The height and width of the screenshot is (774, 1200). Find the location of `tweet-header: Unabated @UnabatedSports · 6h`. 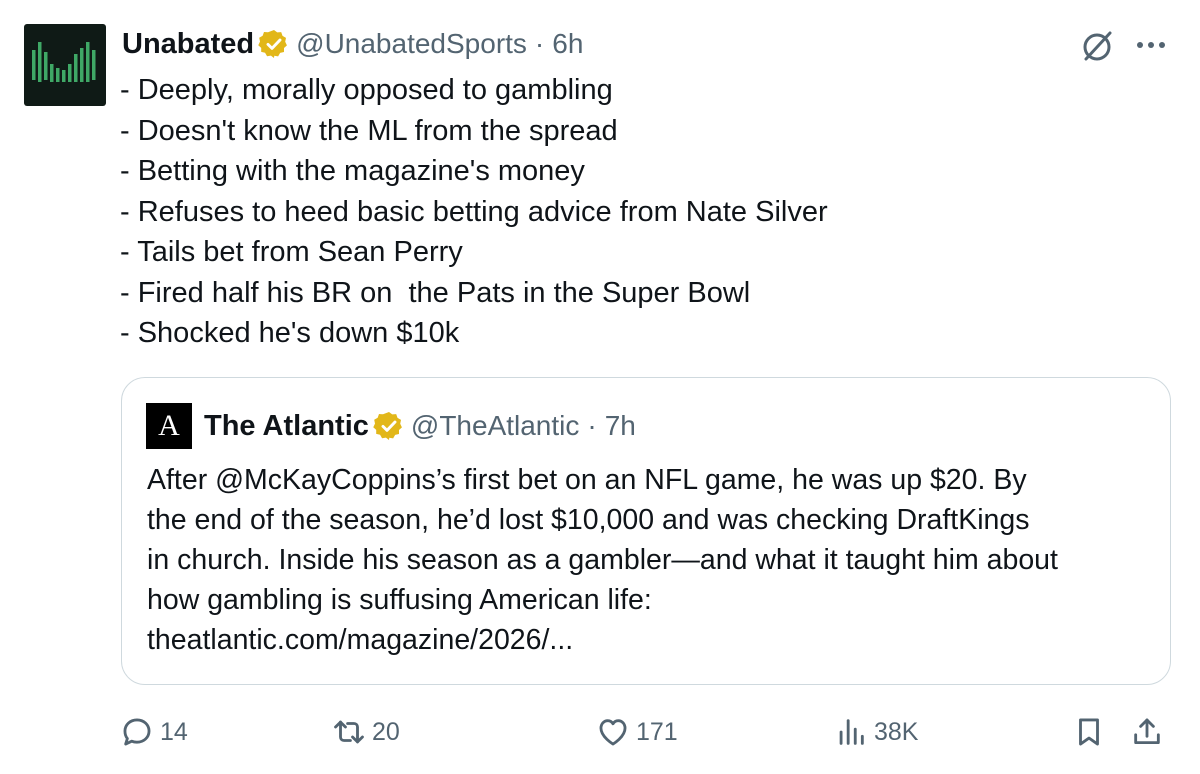

tweet-header: Unabated @UnabatedSports · 6h is located at coordinates (352, 44).